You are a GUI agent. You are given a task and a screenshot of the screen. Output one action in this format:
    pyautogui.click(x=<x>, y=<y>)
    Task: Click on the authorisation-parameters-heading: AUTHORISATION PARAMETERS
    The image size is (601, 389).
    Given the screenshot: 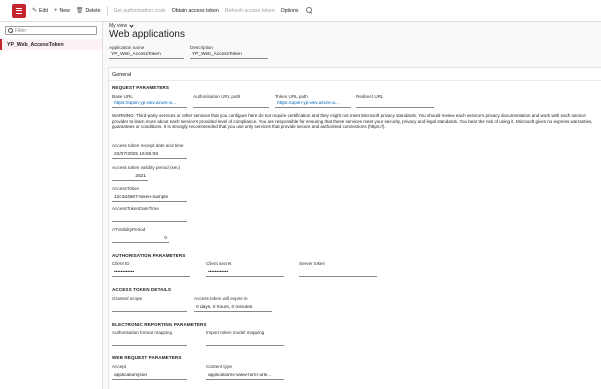 What is the action you would take?
    pyautogui.click(x=149, y=255)
    